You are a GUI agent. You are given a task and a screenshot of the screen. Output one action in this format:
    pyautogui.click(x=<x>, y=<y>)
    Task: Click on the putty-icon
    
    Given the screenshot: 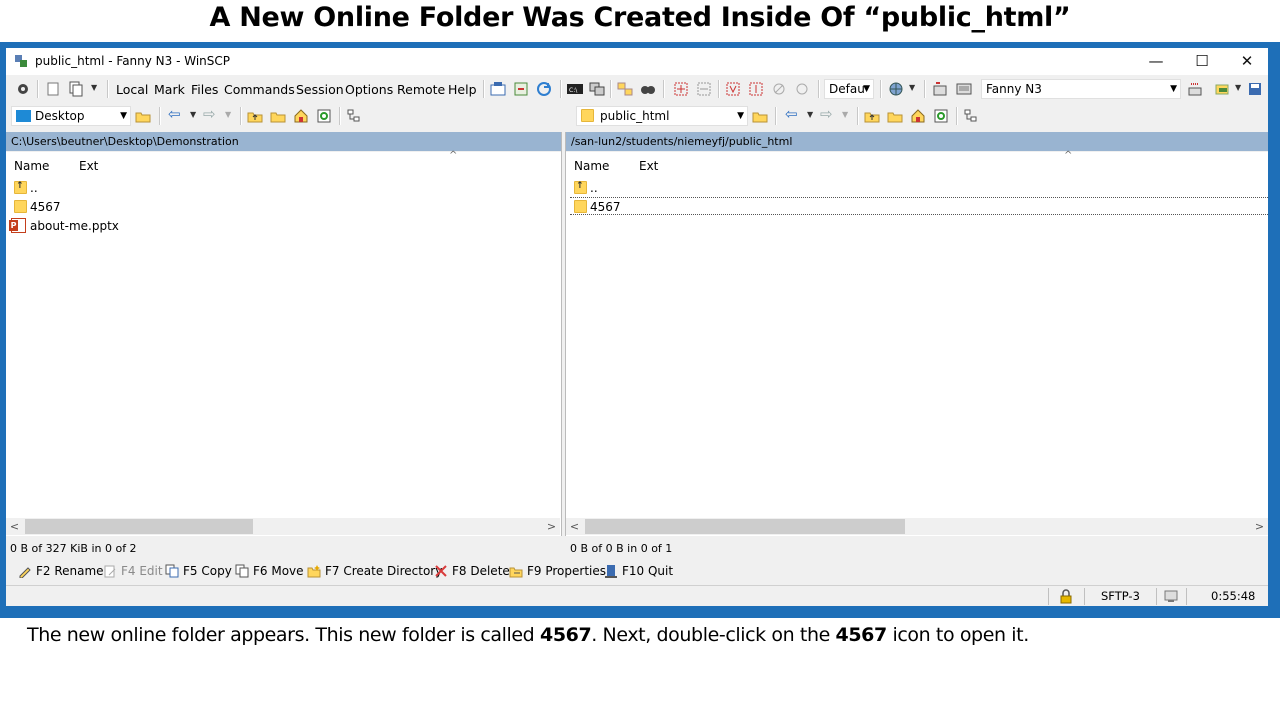 What is the action you would take?
    pyautogui.click(x=597, y=89)
    